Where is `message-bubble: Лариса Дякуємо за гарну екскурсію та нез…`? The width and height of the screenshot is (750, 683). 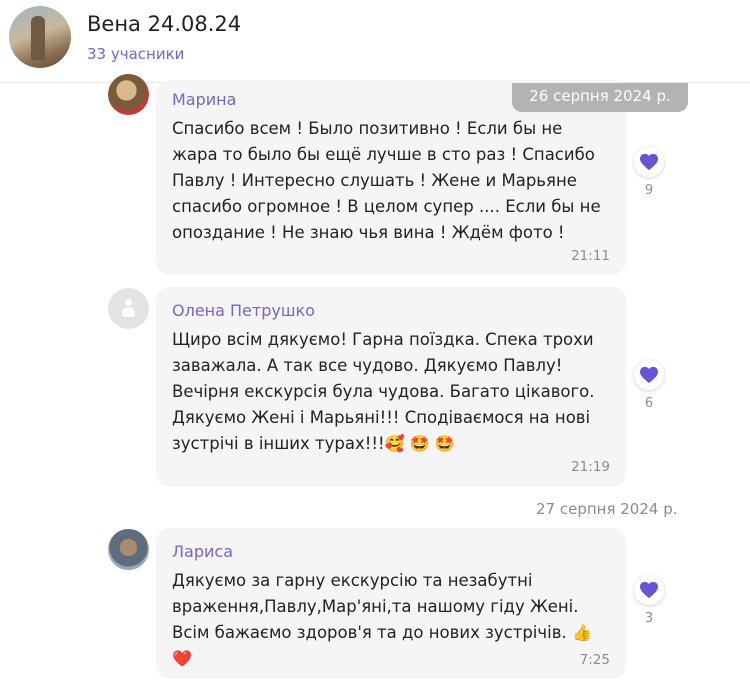
message-bubble: Лариса Дякуємо за гарну екскурсію та нез… is located at coordinates (391, 603).